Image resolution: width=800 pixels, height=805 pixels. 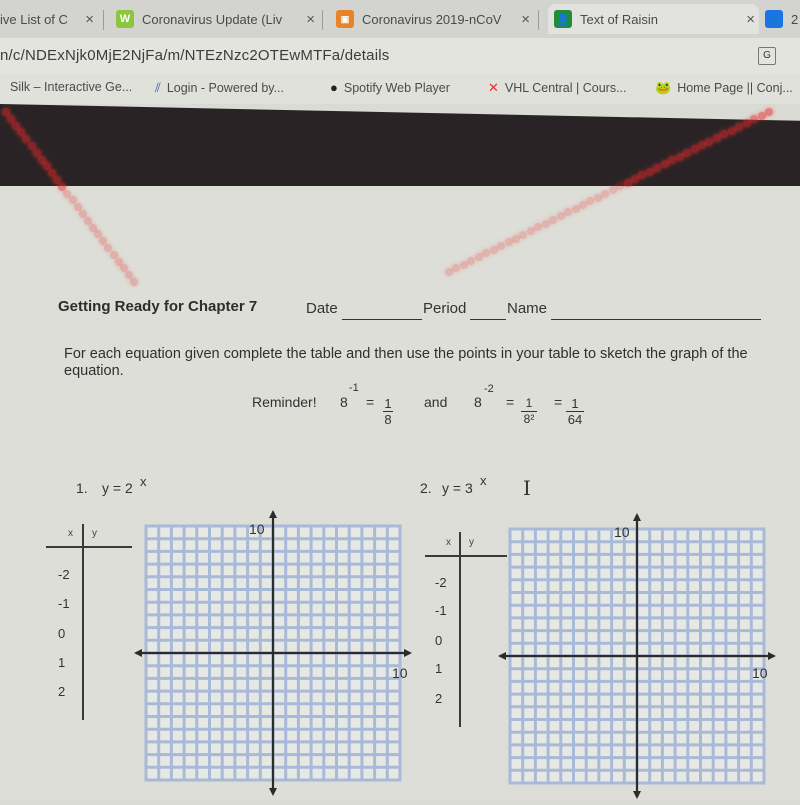 I want to click on fraction-one-over-8-squared: 1 8², so click(x=529, y=411).